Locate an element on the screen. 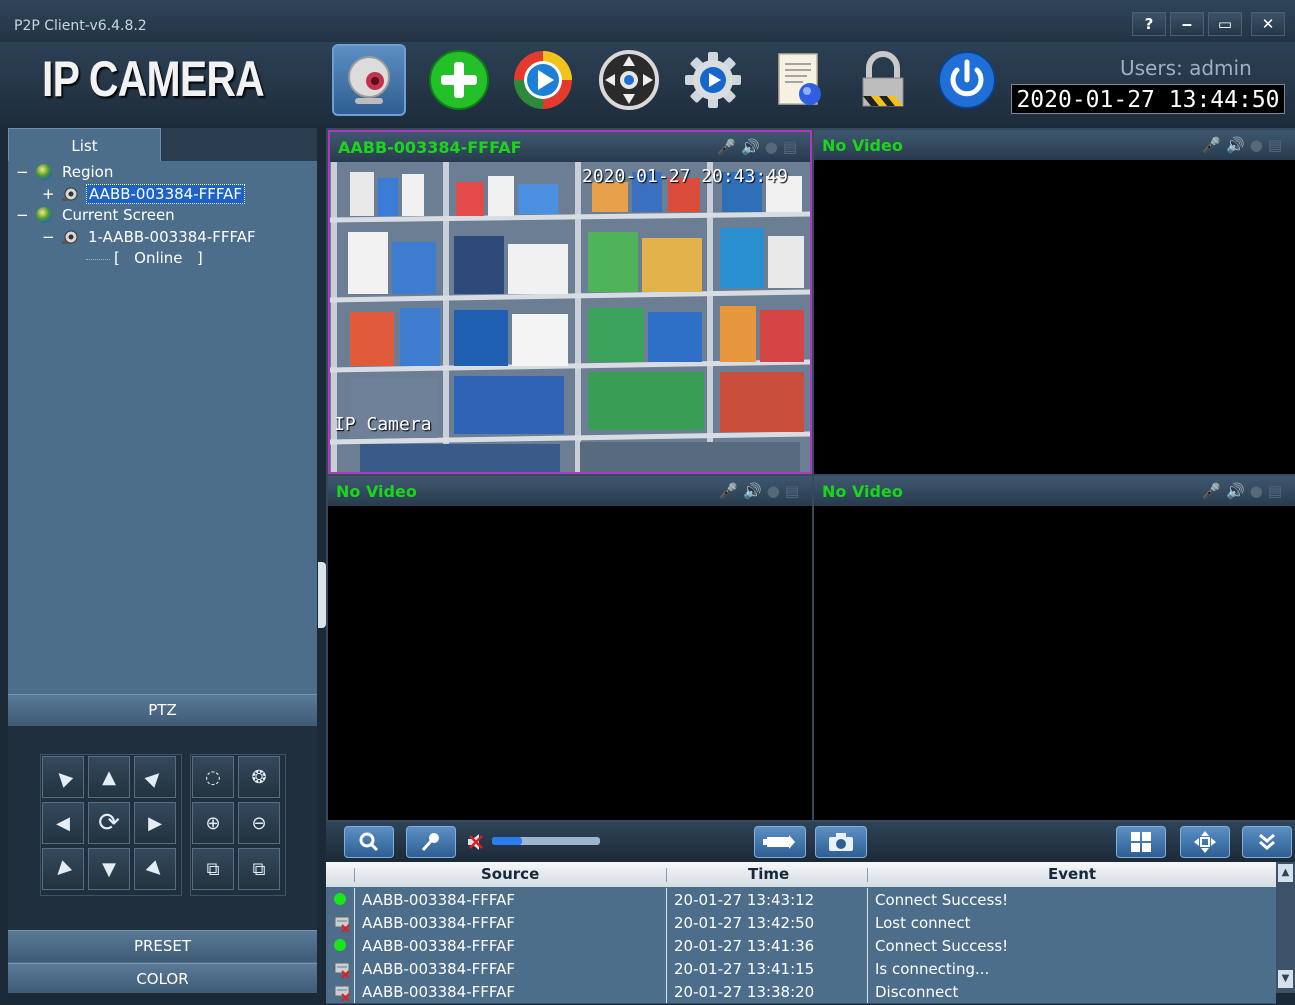 The width and height of the screenshot is (1295, 1005). zoom-button is located at coordinates (369, 842).